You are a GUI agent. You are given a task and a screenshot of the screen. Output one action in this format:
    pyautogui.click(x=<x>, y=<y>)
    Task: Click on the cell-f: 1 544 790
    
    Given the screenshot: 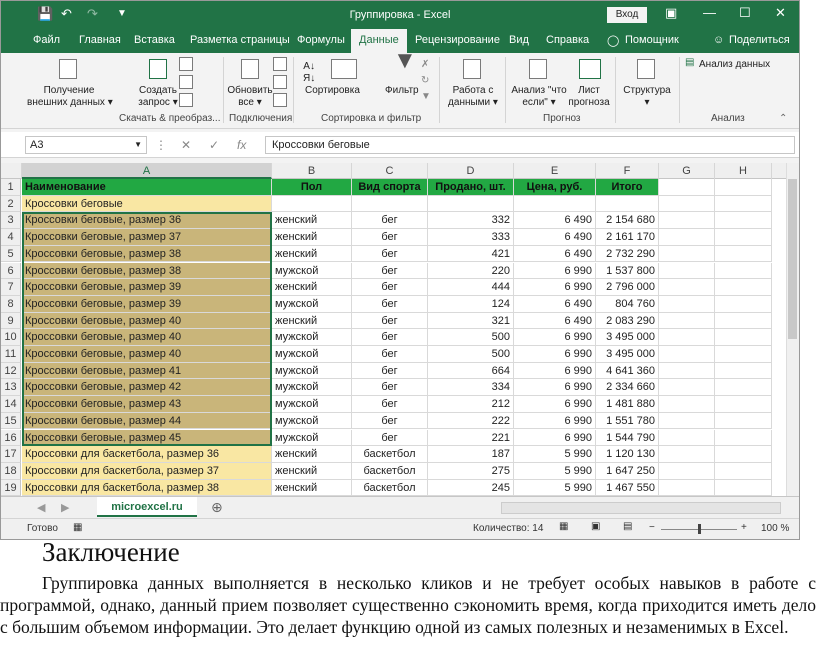 What is the action you would take?
    pyautogui.click(x=627, y=438)
    